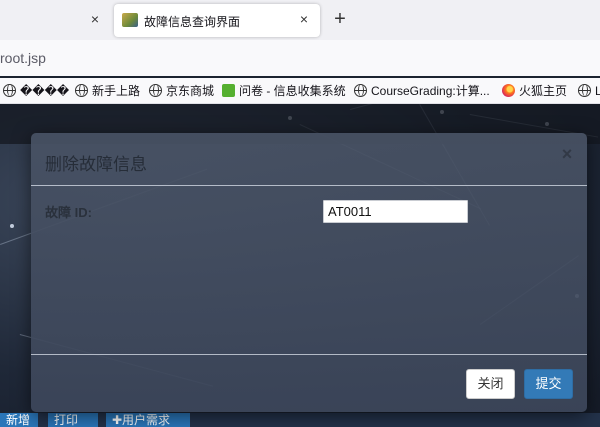  What do you see at coordinates (107, 91) in the screenshot?
I see `bookmark-item: 新手上路` at bounding box center [107, 91].